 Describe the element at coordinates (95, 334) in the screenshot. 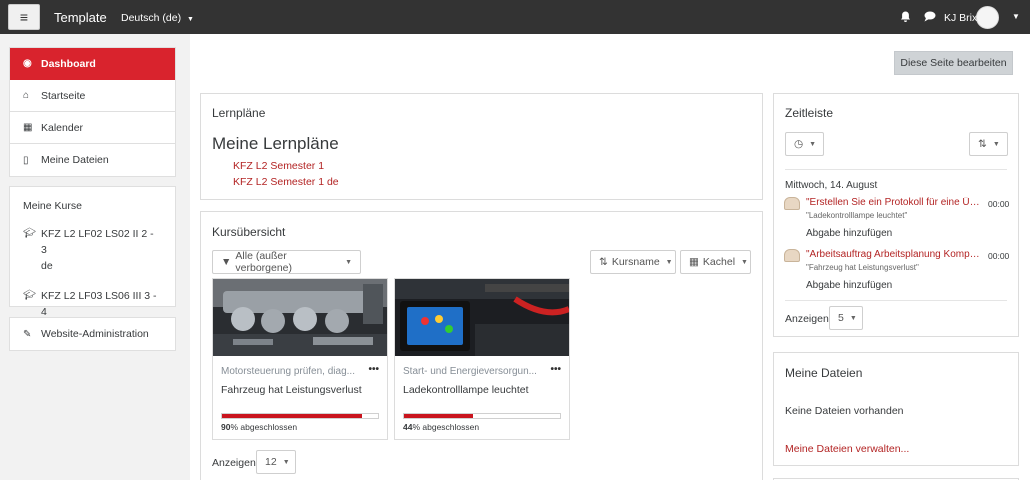

I see `nav-item-label: Website-Administration` at that location.